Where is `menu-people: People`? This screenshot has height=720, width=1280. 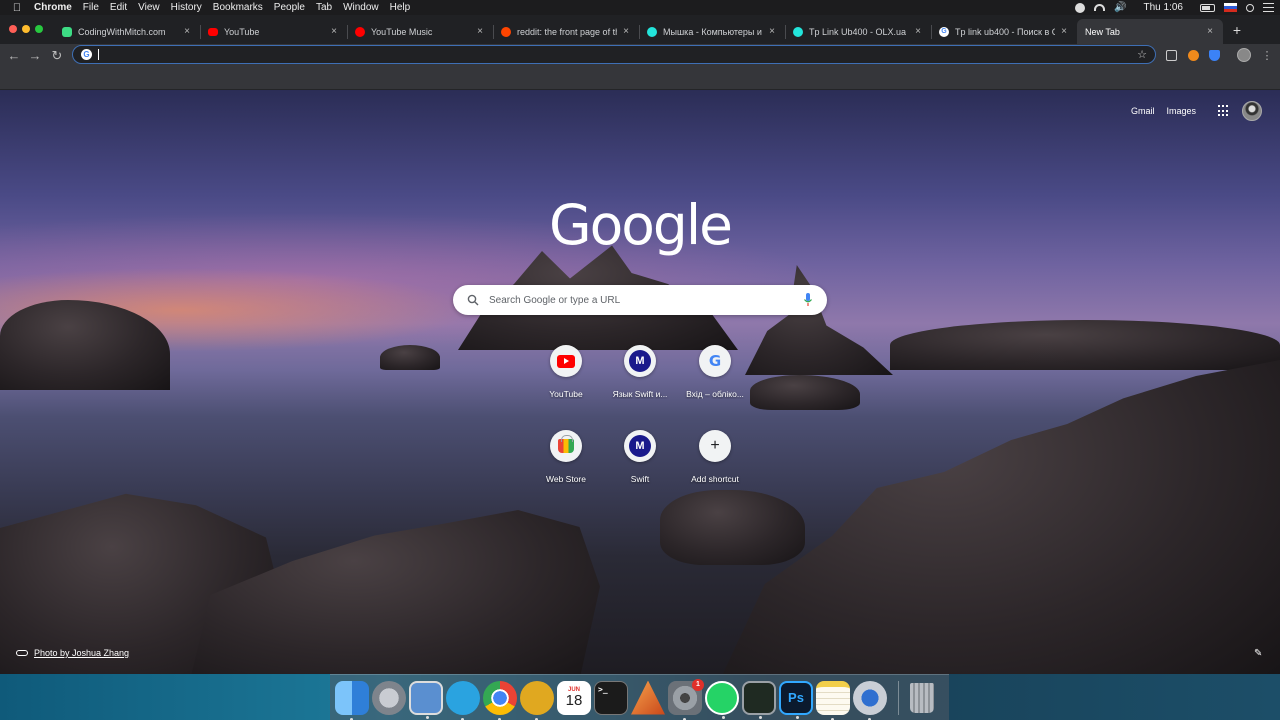
menu-people: People is located at coordinates (289, 7).